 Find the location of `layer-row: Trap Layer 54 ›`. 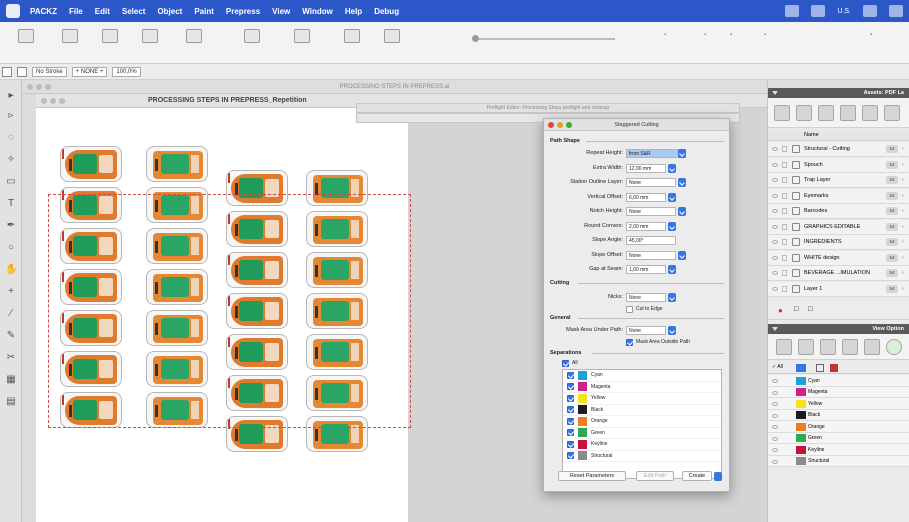

layer-row: Trap Layer 54 › is located at coordinates (838, 180).